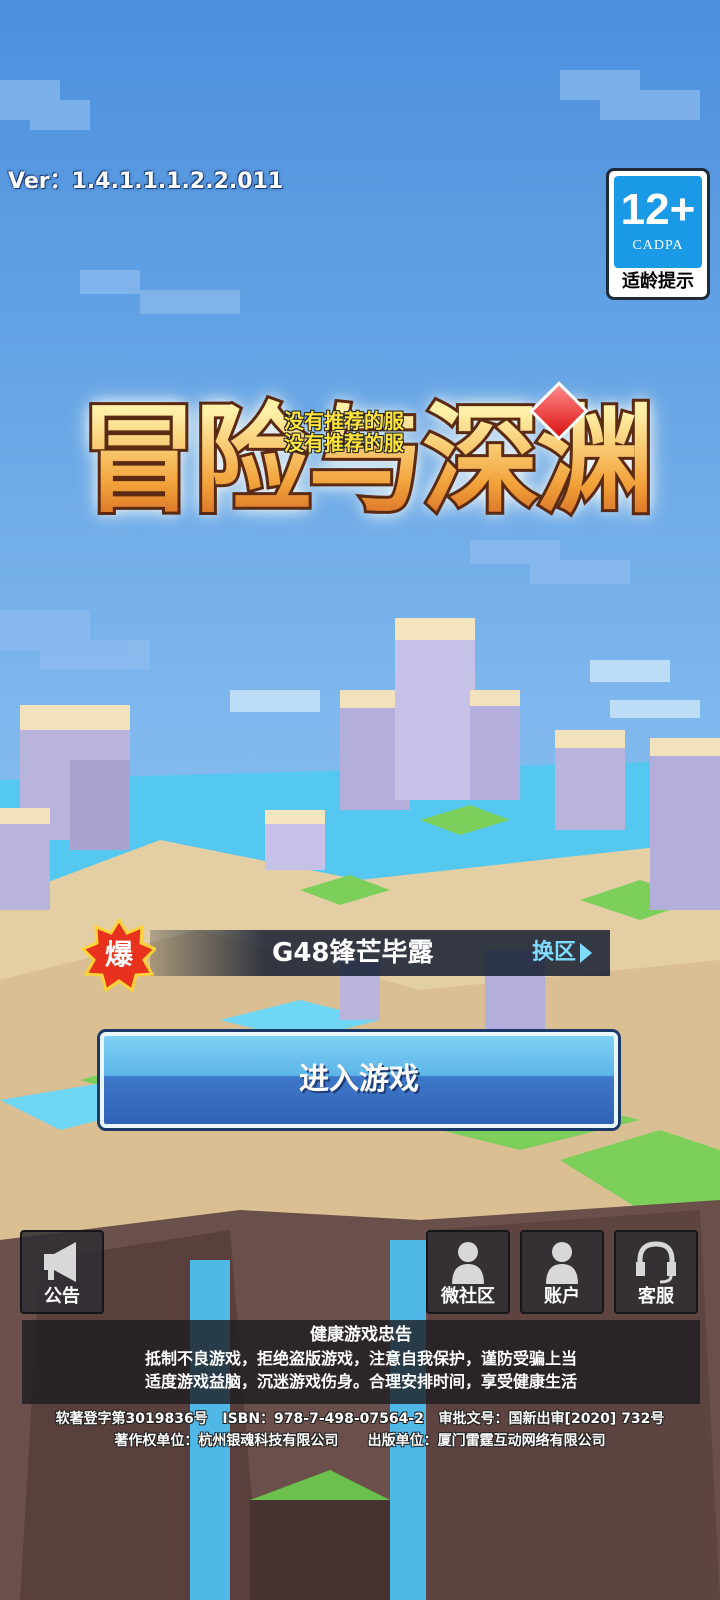  I want to click on footer-line-2: 著作权单位：杭州银魂科技有限公司 出版单位：厦门雷霆互动网络有限公司, so click(360, 1441).